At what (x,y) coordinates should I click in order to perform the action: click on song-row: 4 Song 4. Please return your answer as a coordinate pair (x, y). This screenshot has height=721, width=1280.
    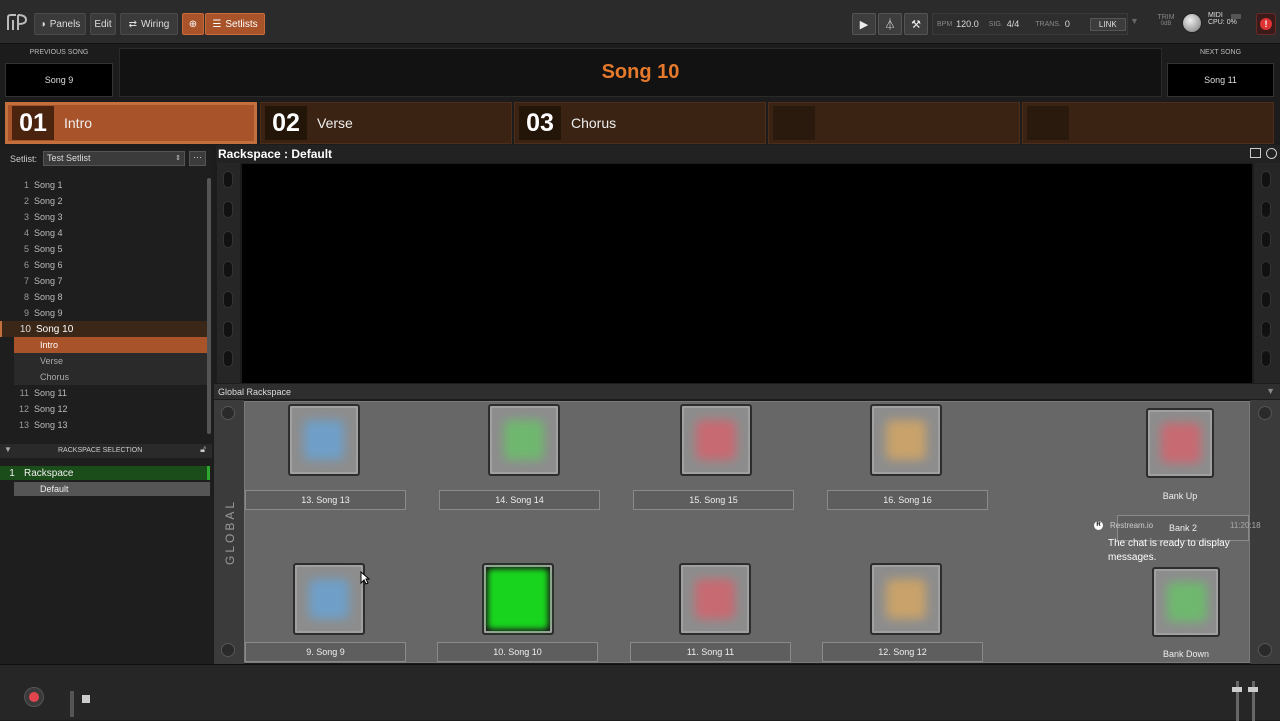
    Looking at the image, I should click on (103, 233).